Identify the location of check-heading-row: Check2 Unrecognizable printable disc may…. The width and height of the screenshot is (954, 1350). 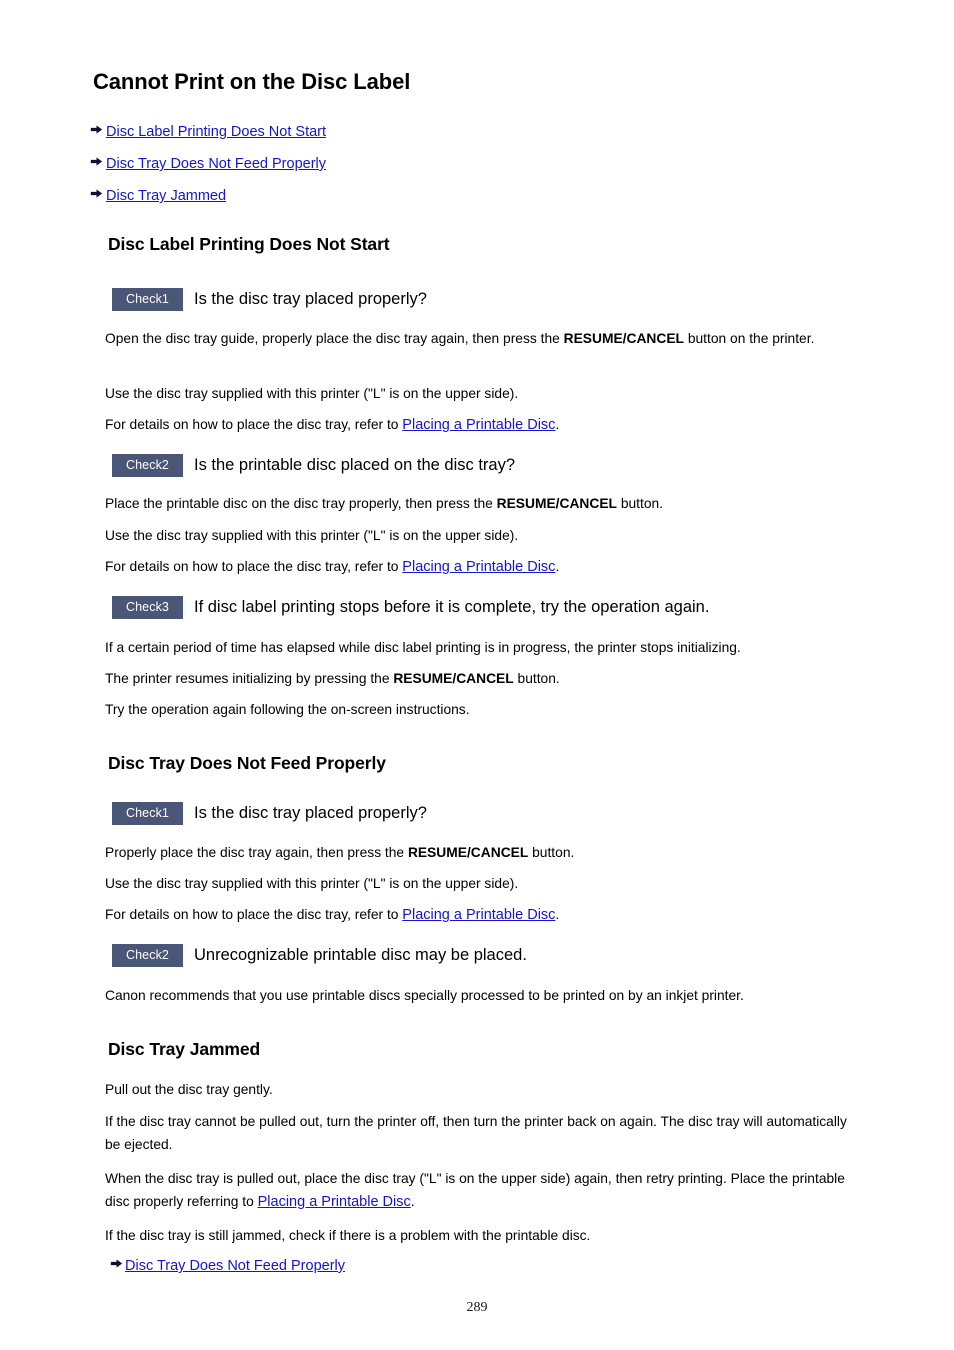
(479, 956).